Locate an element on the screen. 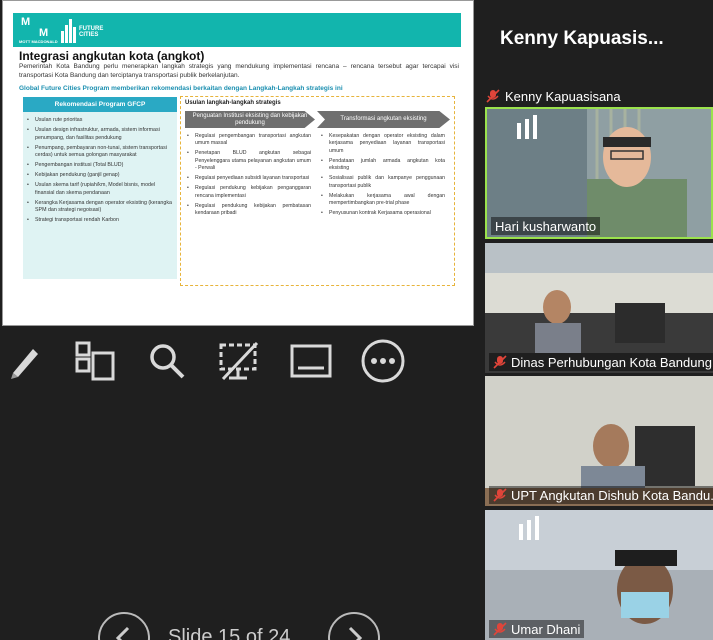 The image size is (713, 640). list-item: Penyusunan kontrak Kerjasama operasional is located at coordinates (383, 214).